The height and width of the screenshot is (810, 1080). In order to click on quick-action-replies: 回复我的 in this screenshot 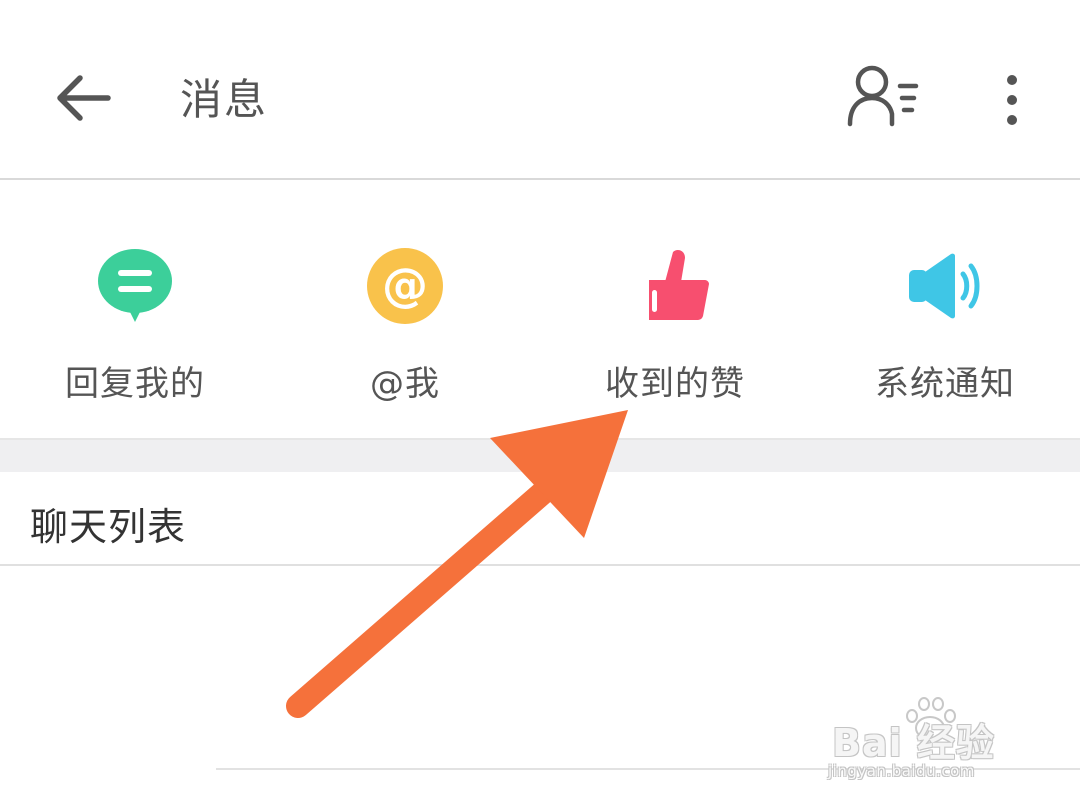, I will do `click(135, 309)`.